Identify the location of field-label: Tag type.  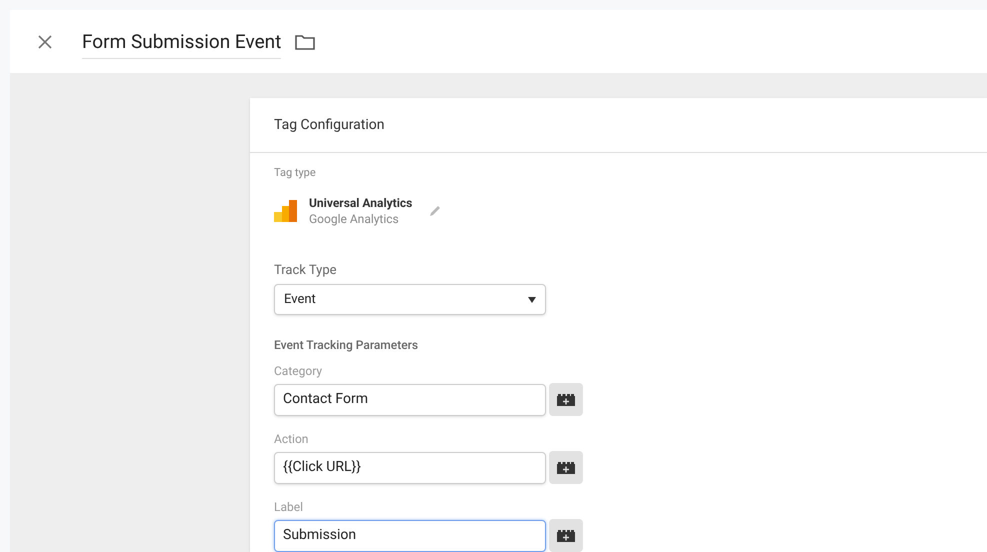
(295, 173).